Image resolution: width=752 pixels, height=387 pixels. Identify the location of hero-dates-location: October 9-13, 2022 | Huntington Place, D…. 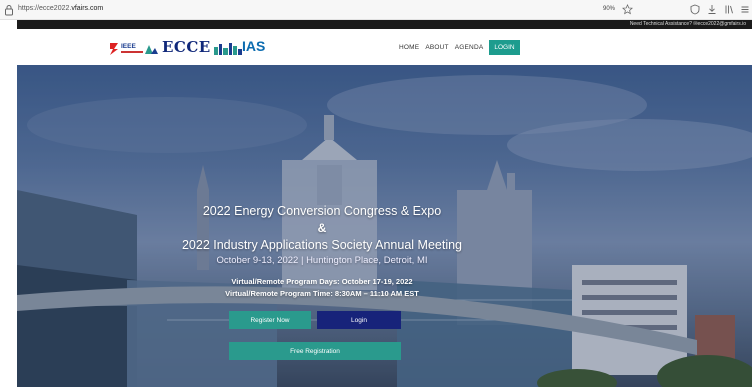
(322, 260).